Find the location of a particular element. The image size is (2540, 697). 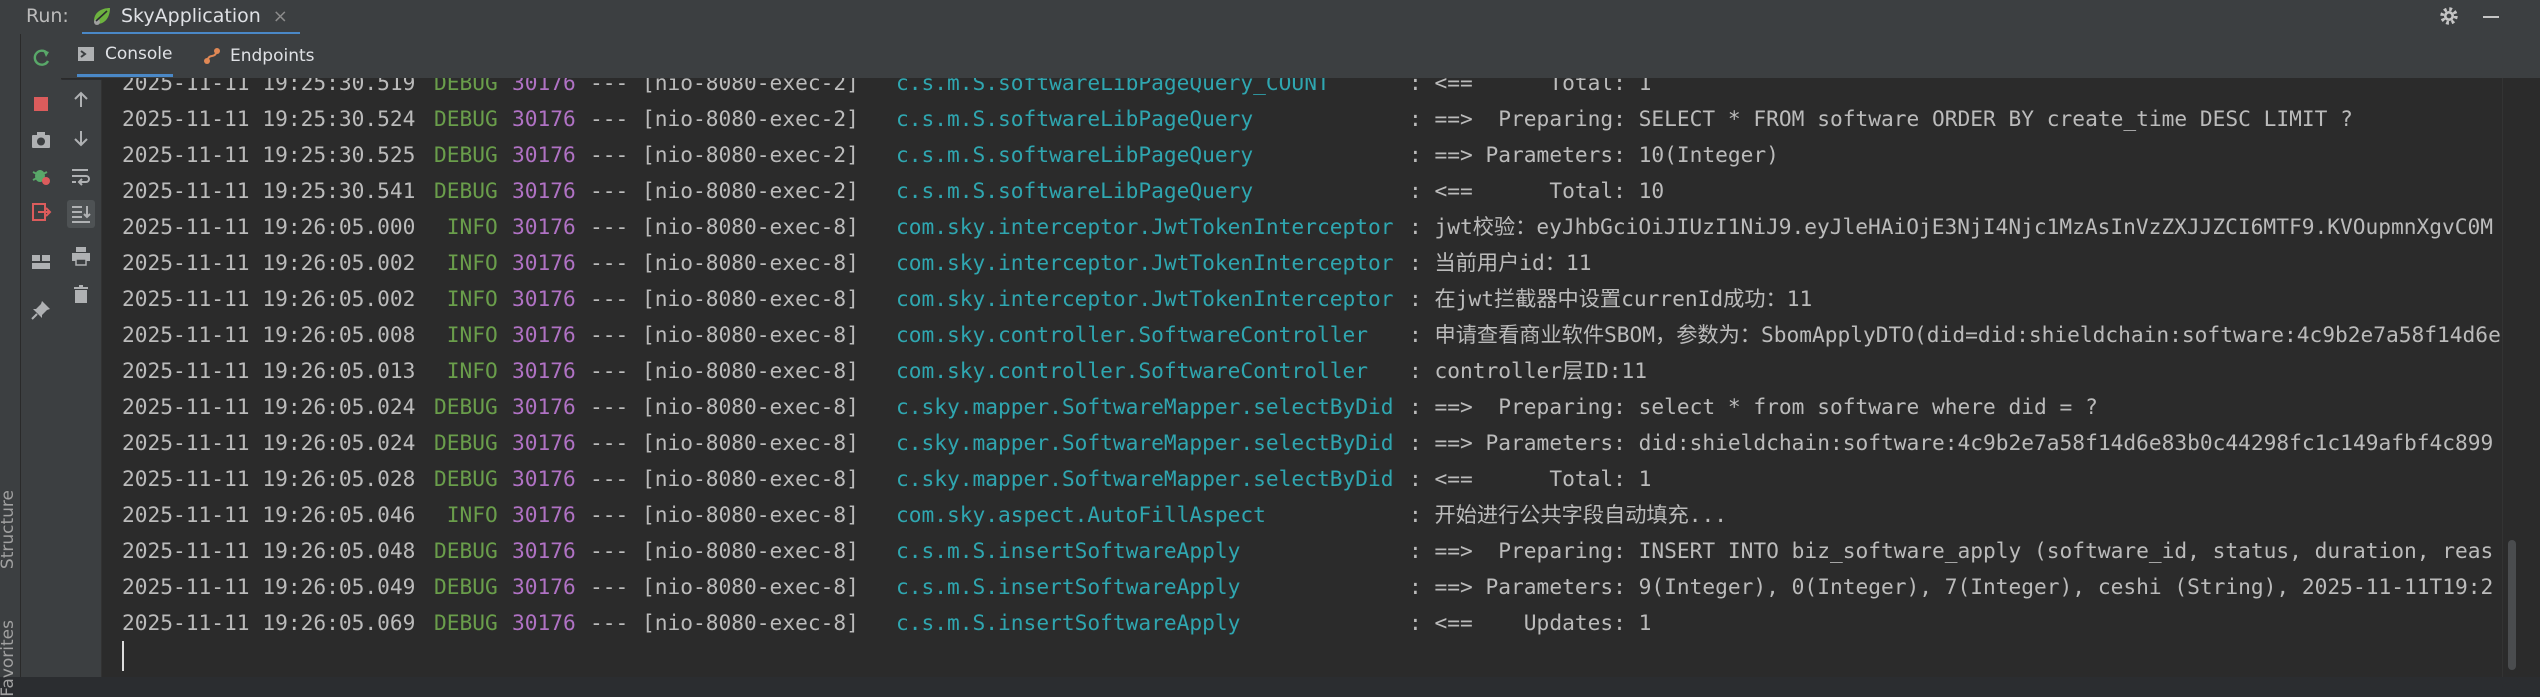

stop-button is located at coordinates (41, 104).